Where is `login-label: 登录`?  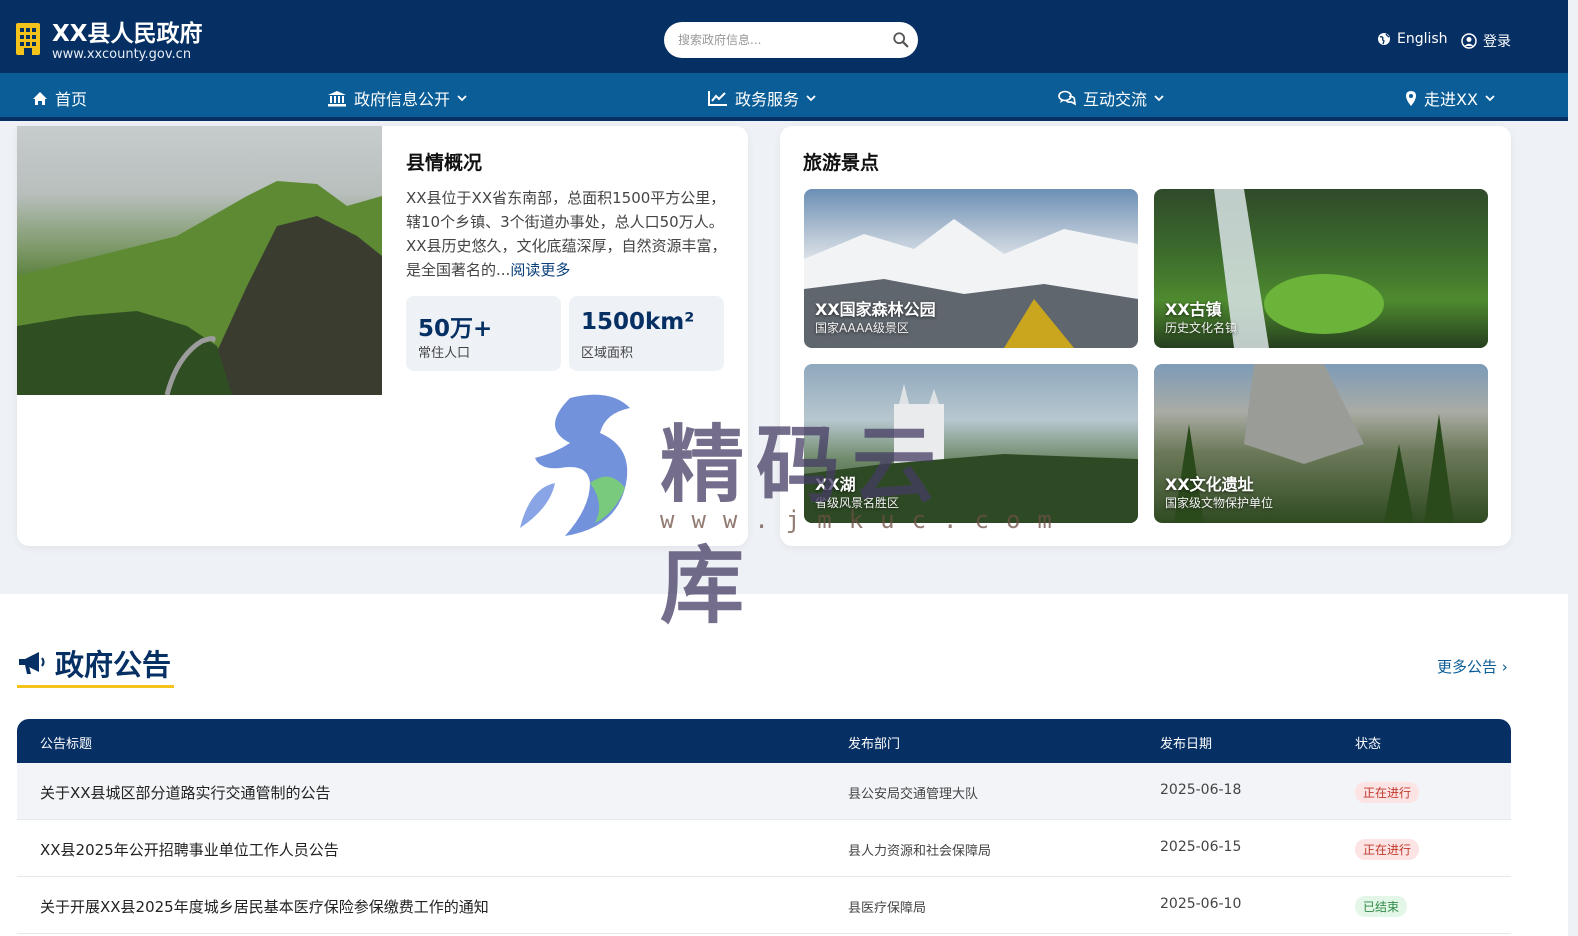
login-label: 登录 is located at coordinates (1497, 42).